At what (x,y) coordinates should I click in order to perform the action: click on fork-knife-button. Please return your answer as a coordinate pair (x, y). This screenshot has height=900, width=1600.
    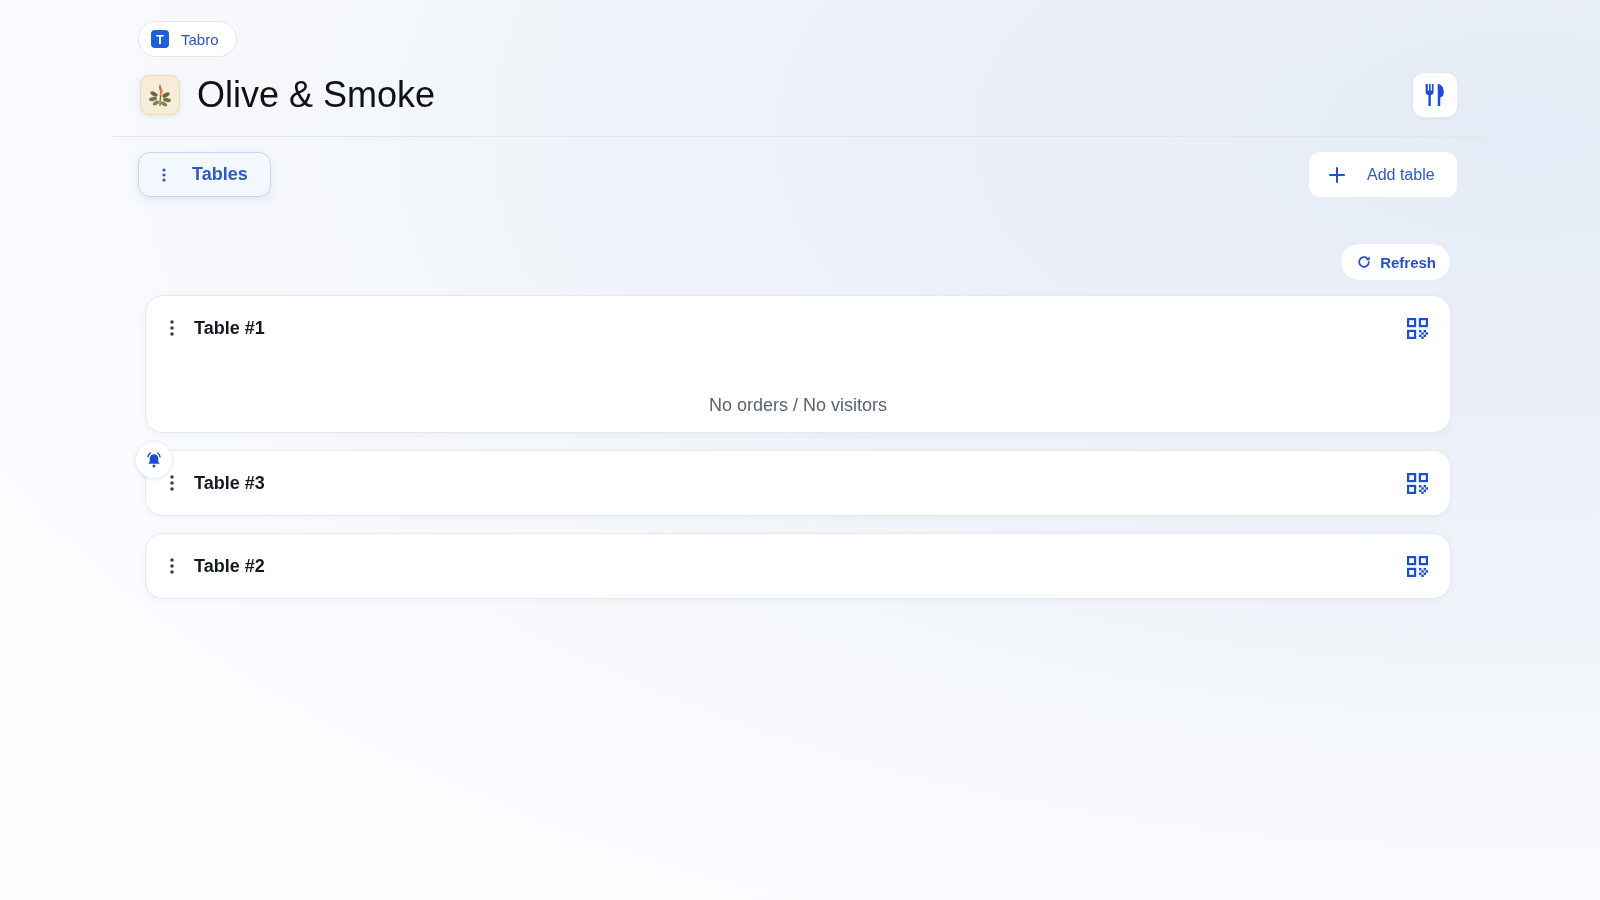
    Looking at the image, I should click on (1435, 95).